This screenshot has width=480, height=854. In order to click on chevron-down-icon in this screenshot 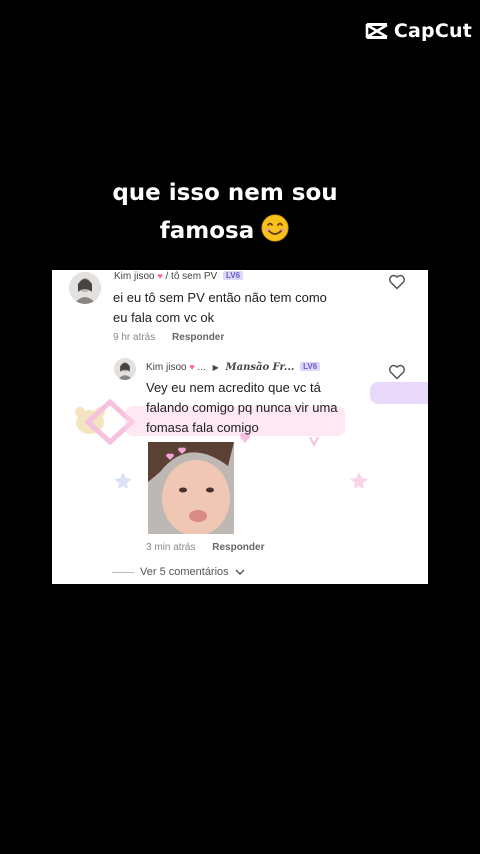, I will do `click(240, 572)`.